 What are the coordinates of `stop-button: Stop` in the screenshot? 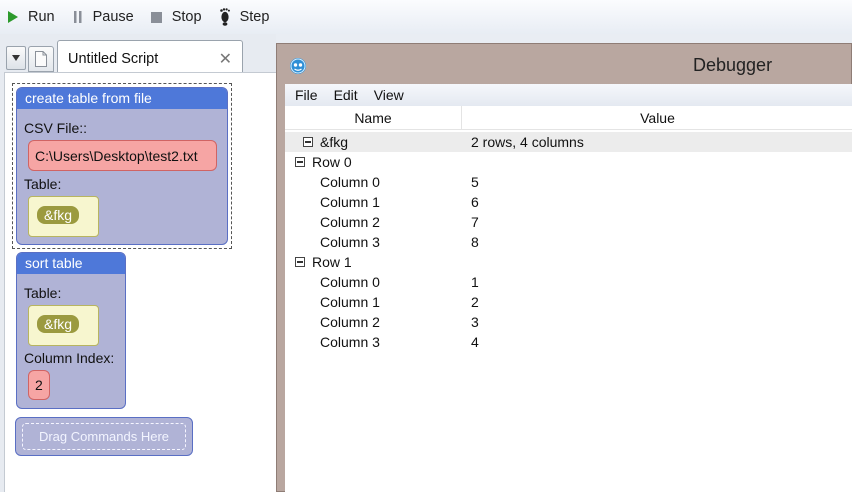 It's located at (180, 17).